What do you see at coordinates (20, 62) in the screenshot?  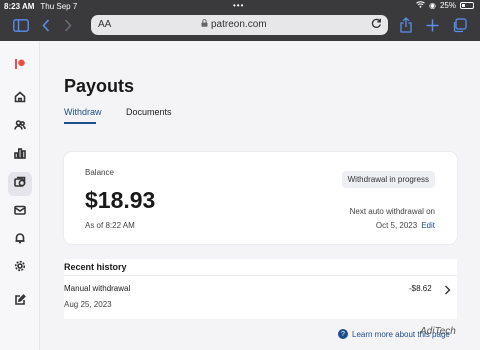 I see `patreon-logo` at bounding box center [20, 62].